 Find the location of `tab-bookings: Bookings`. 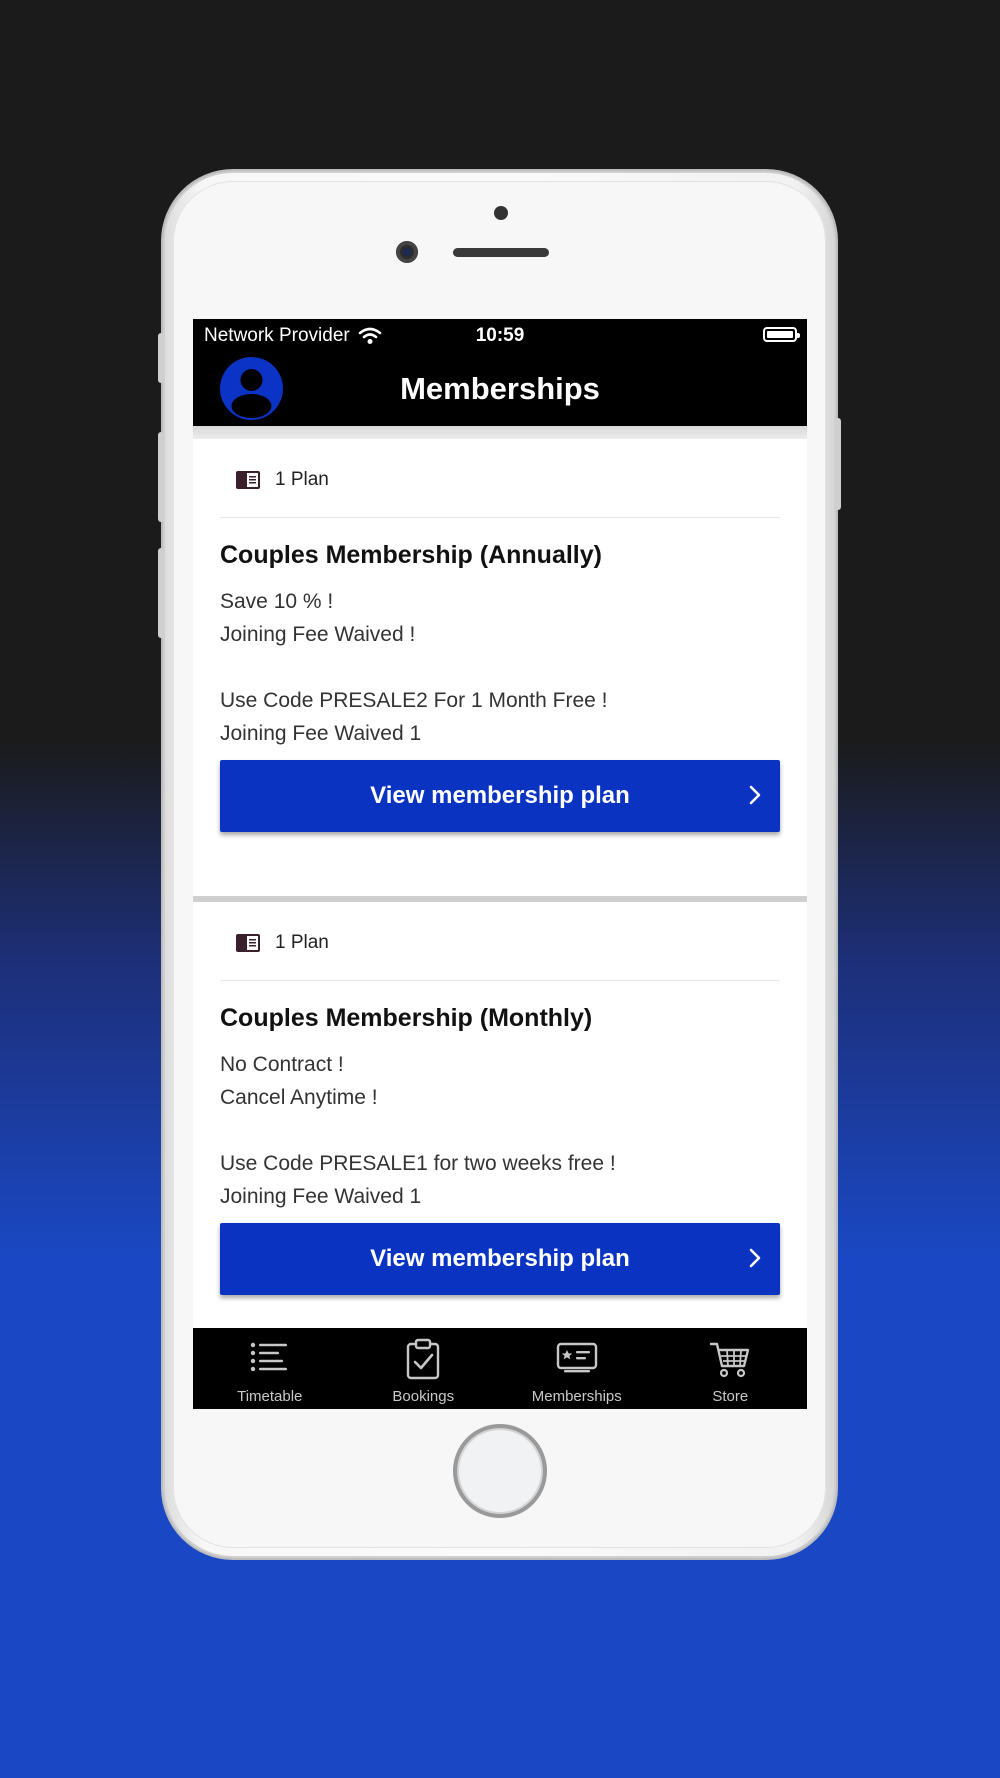

tab-bookings: Bookings is located at coordinates (424, 1368).